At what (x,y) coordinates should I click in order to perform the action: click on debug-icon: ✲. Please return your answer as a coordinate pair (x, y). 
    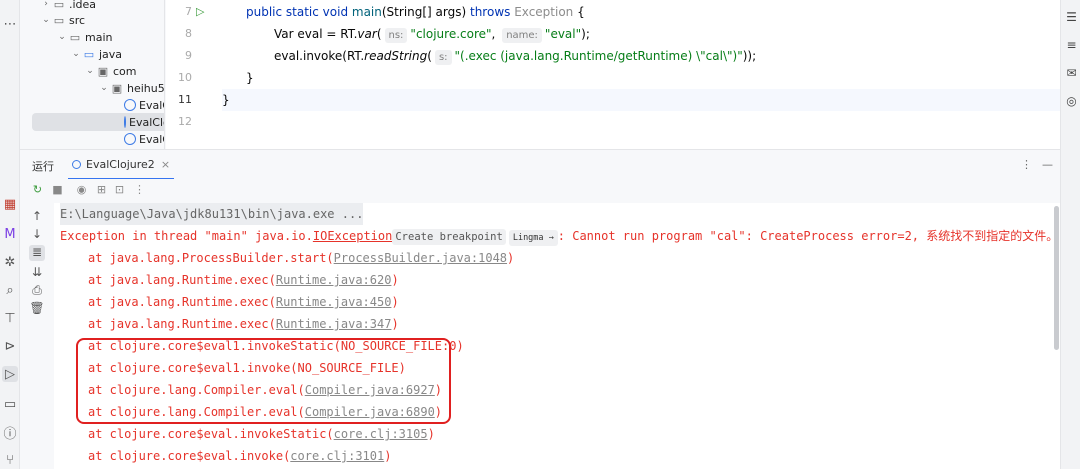
    Looking at the image, I should click on (10, 262).